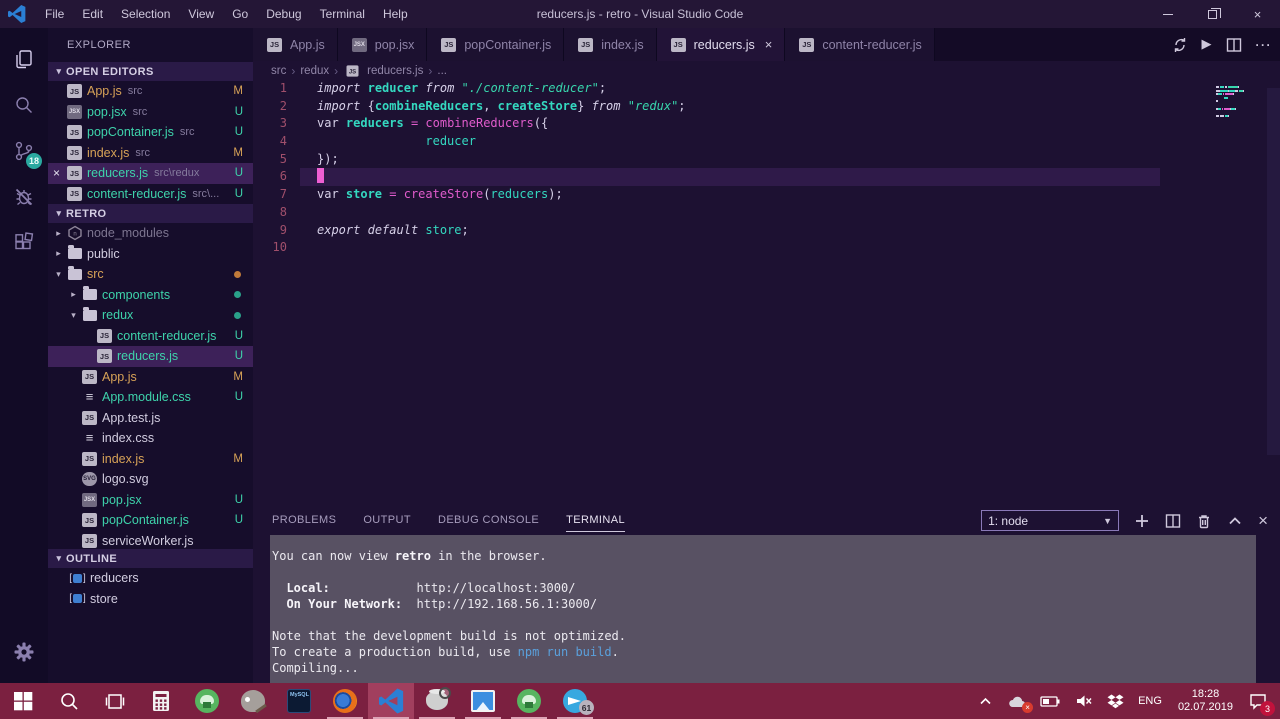 This screenshot has height=719, width=1280. I want to click on taskbar-start-button, so click(23, 701).